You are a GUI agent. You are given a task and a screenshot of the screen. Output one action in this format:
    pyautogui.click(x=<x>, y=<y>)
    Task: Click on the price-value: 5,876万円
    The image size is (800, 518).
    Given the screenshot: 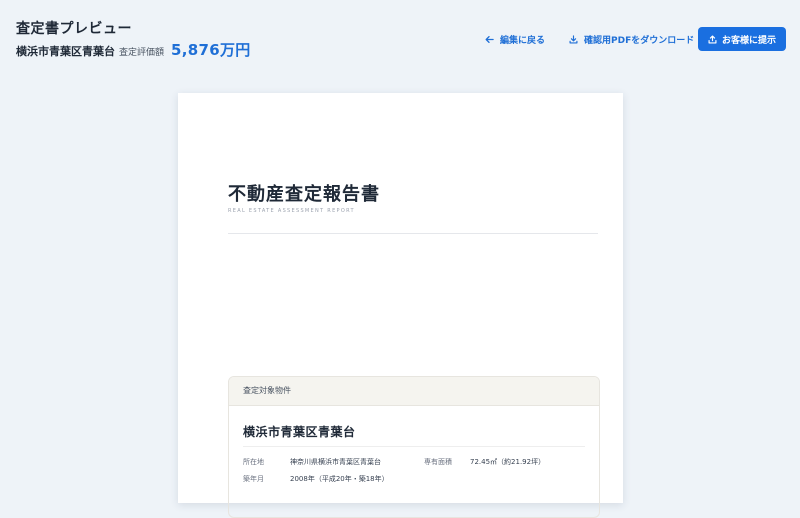 What is the action you would take?
    pyautogui.click(x=211, y=50)
    